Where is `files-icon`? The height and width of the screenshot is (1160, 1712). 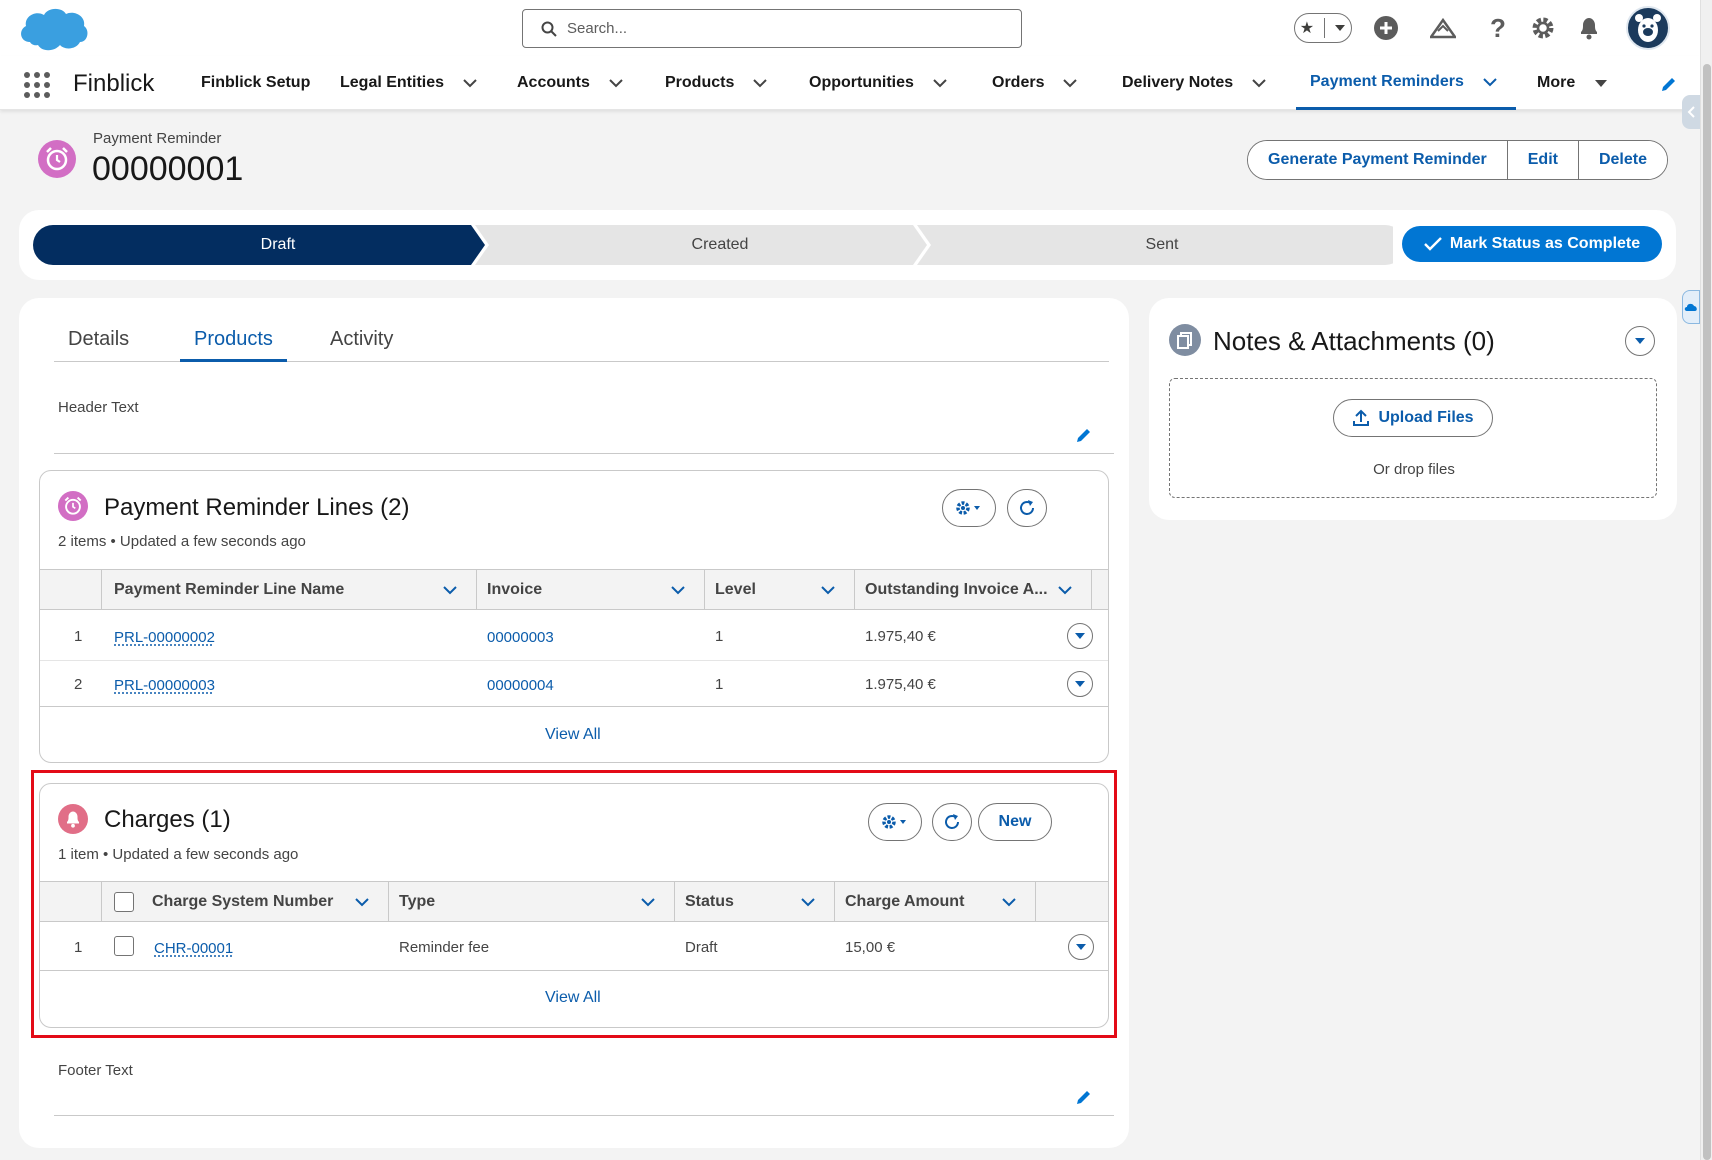
files-icon is located at coordinates (1185, 340).